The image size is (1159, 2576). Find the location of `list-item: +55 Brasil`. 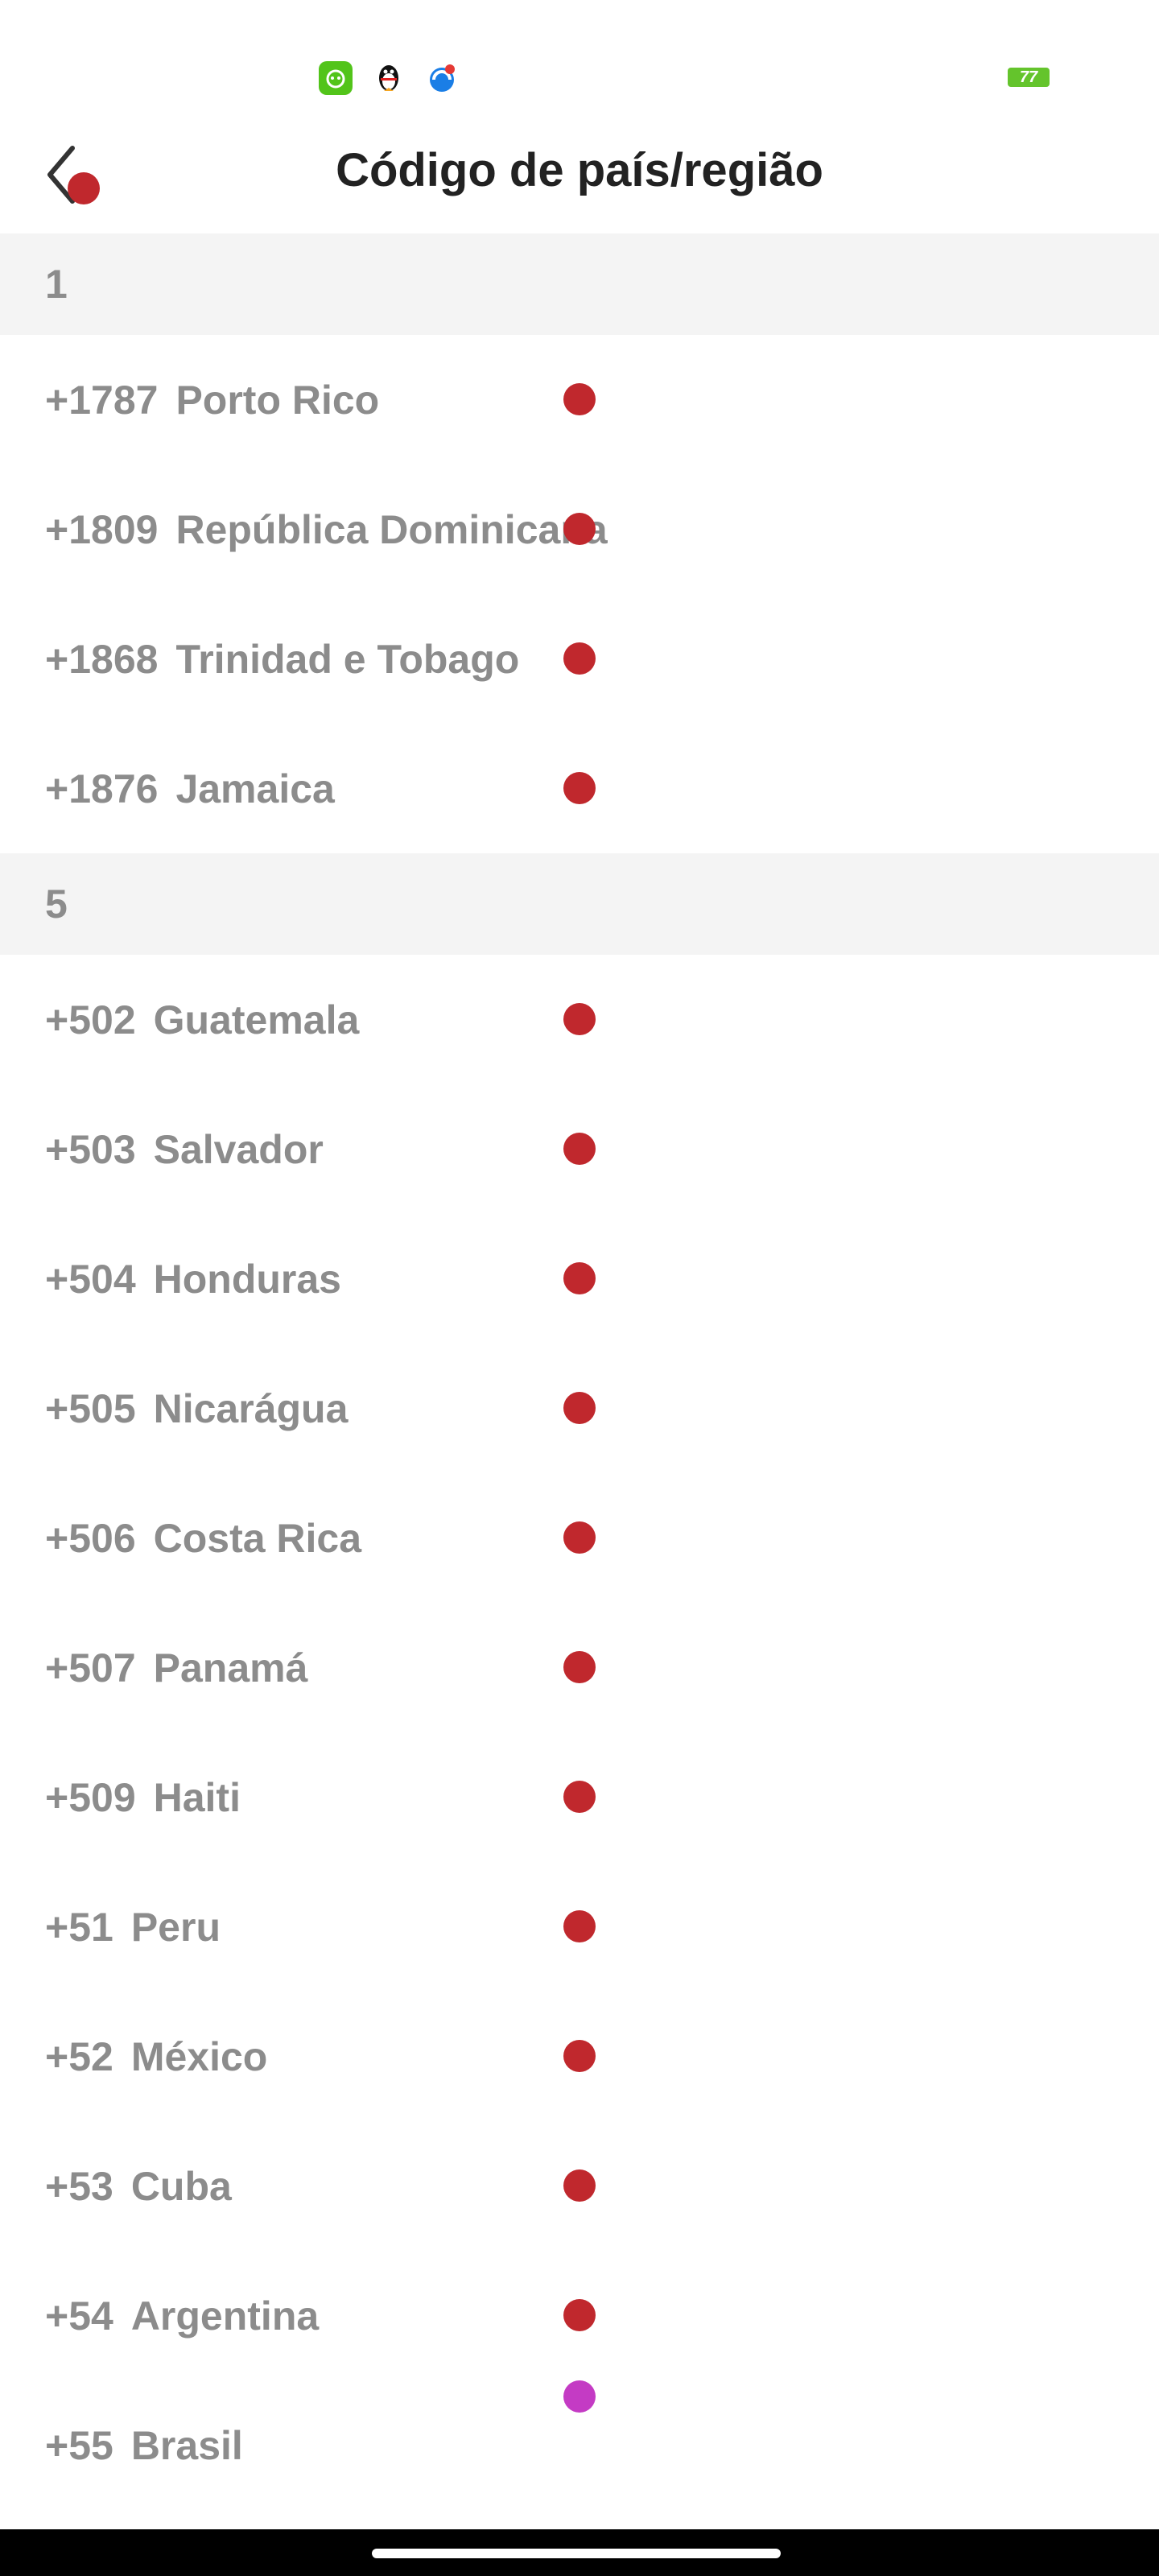

list-item: +55 Brasil is located at coordinates (579, 2445).